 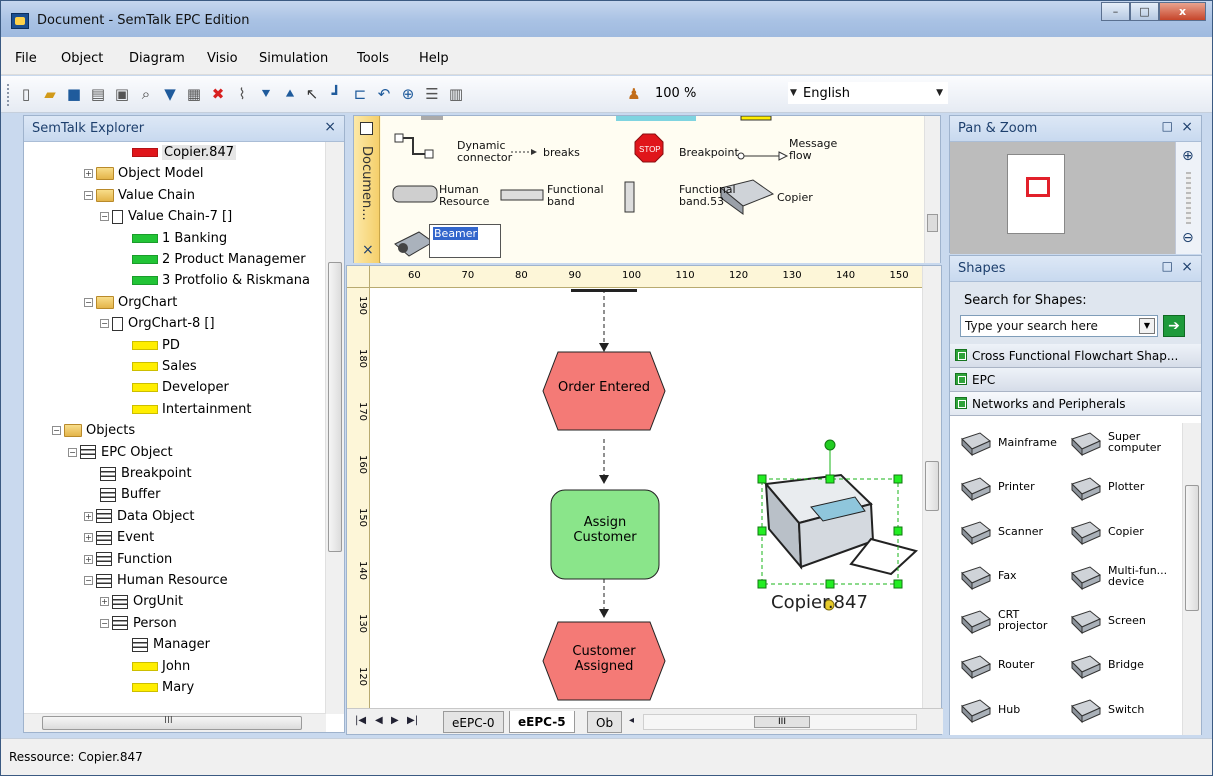 I want to click on zoom-icon: ⊕, so click(x=408, y=94).